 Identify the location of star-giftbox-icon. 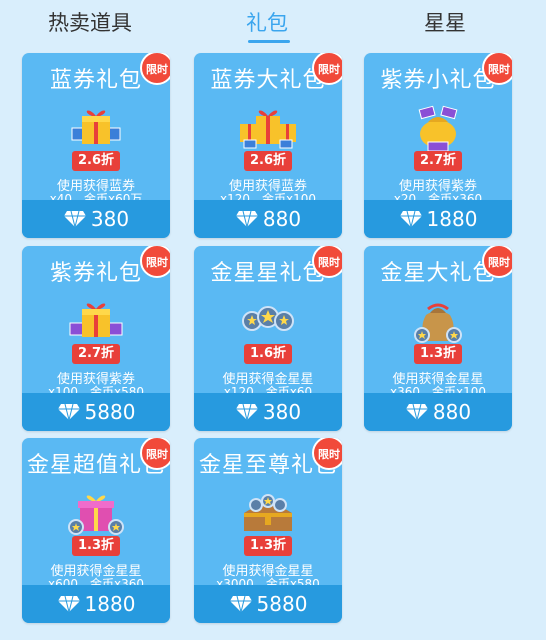
(96, 515).